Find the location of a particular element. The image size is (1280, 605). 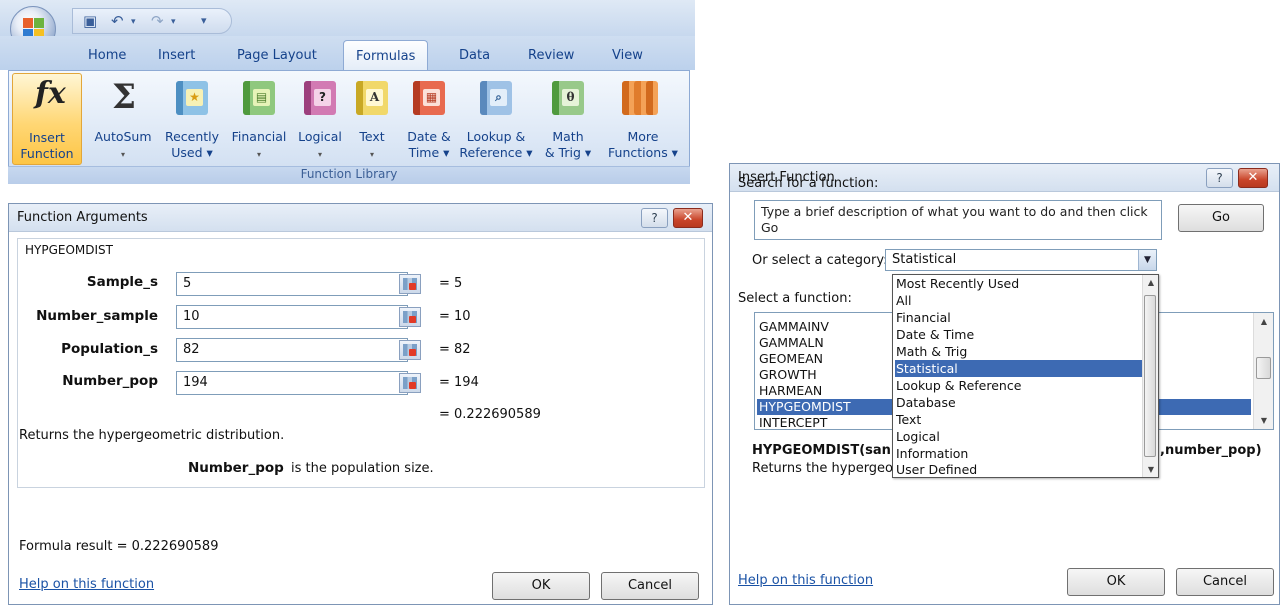

logical-label: Logical is located at coordinates (320, 136).